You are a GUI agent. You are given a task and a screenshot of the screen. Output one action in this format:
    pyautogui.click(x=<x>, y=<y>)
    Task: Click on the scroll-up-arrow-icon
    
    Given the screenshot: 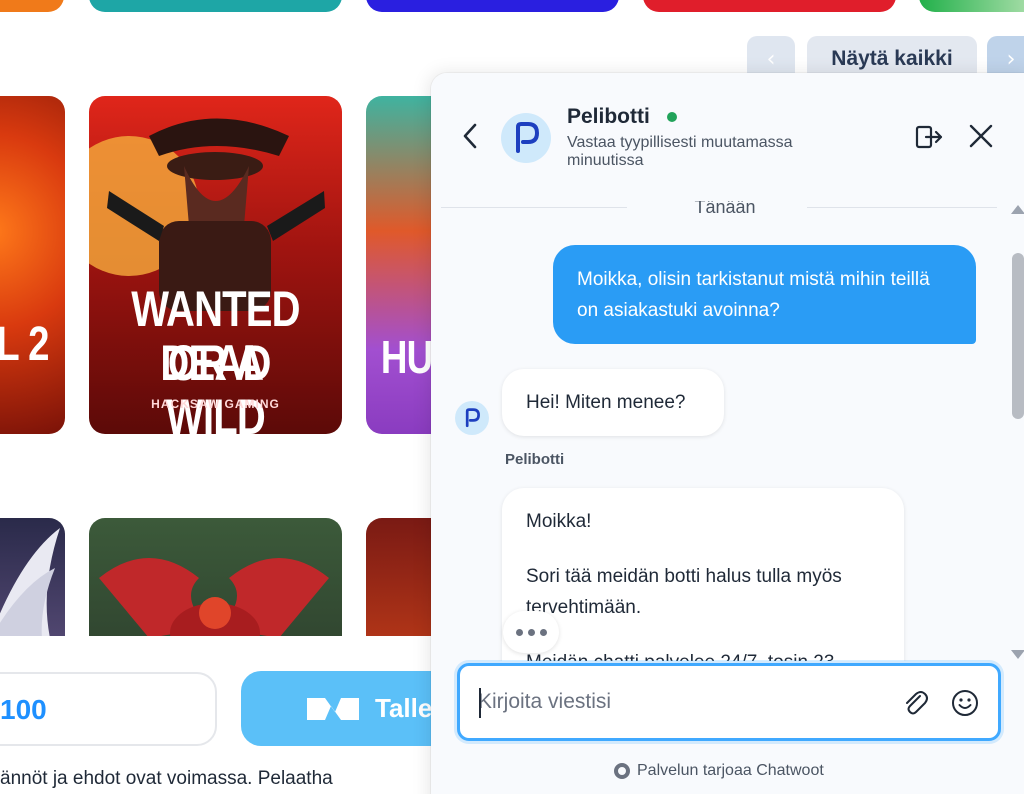 What is the action you would take?
    pyautogui.click(x=1017, y=209)
    